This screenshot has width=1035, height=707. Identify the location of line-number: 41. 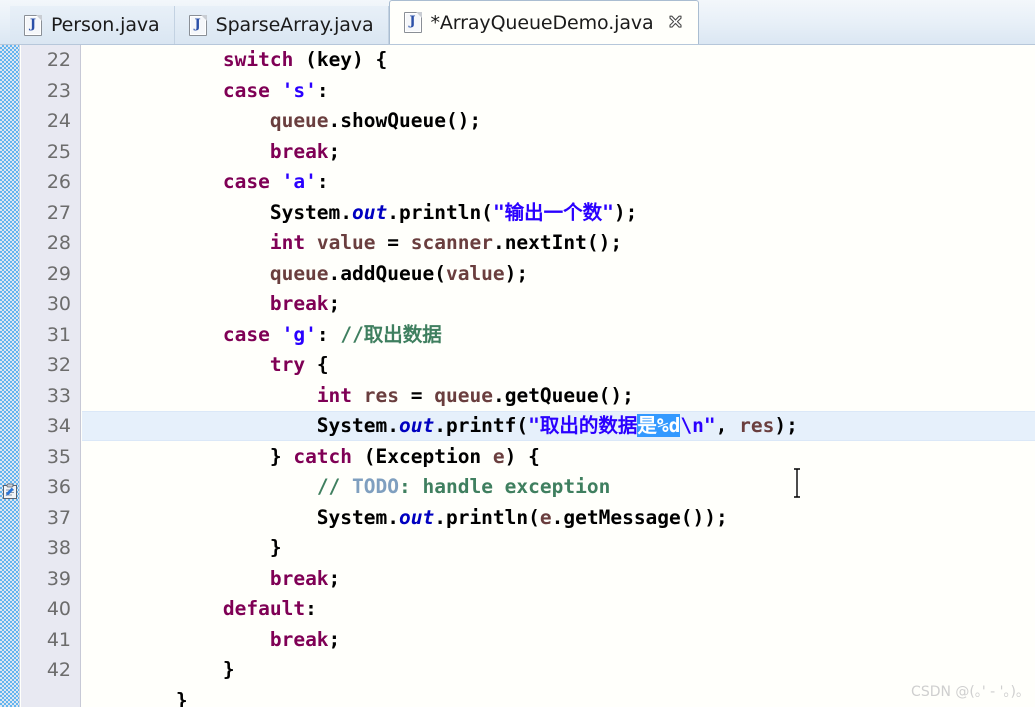
(58, 639).